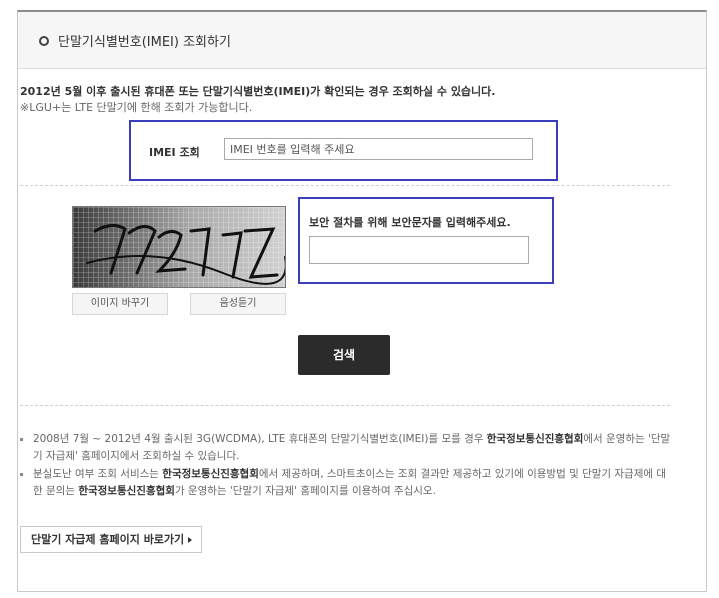  Describe the element at coordinates (410, 222) in the screenshot. I see `captcha-prompt: 보안 절차를 위해 보안문자를 입력해주세요.` at that location.